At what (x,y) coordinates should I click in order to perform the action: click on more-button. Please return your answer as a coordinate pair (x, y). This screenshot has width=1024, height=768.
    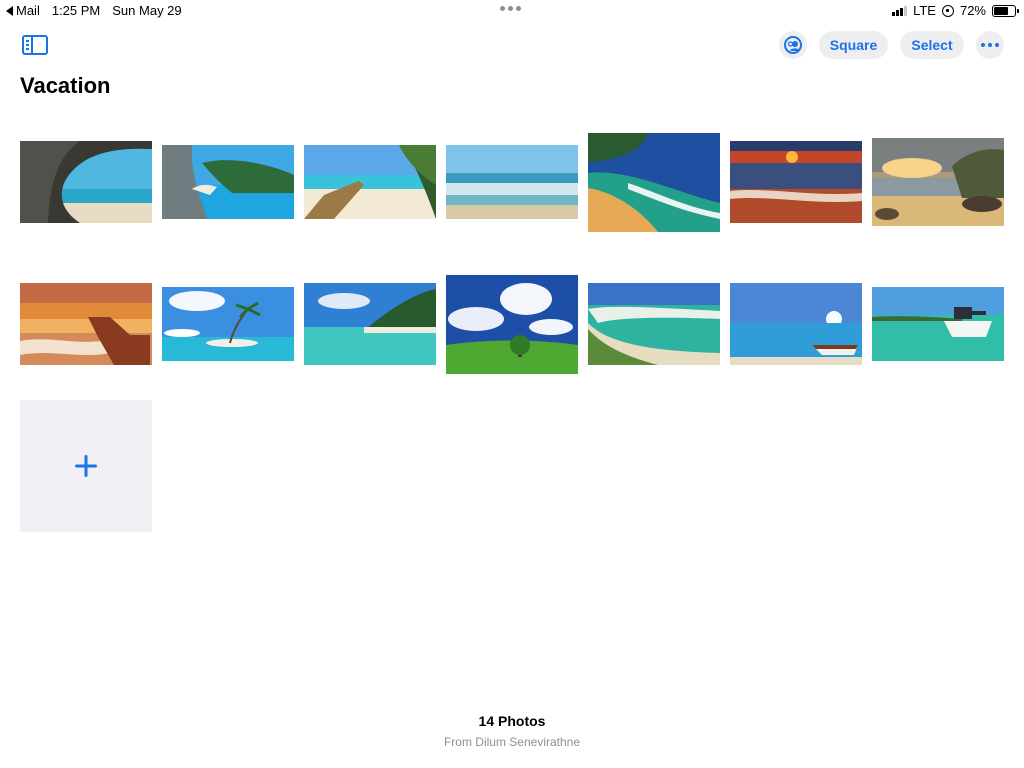
    Looking at the image, I should click on (990, 45).